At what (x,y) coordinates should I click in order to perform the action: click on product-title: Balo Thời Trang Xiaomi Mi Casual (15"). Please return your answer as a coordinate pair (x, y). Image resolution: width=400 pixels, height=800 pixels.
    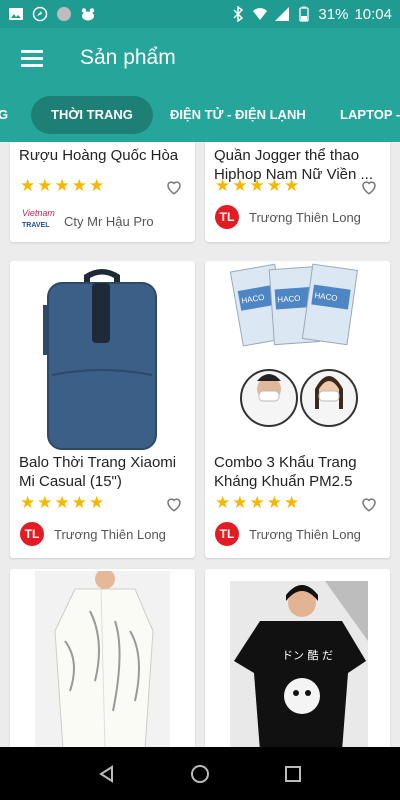
    Looking at the image, I should click on (98, 472).